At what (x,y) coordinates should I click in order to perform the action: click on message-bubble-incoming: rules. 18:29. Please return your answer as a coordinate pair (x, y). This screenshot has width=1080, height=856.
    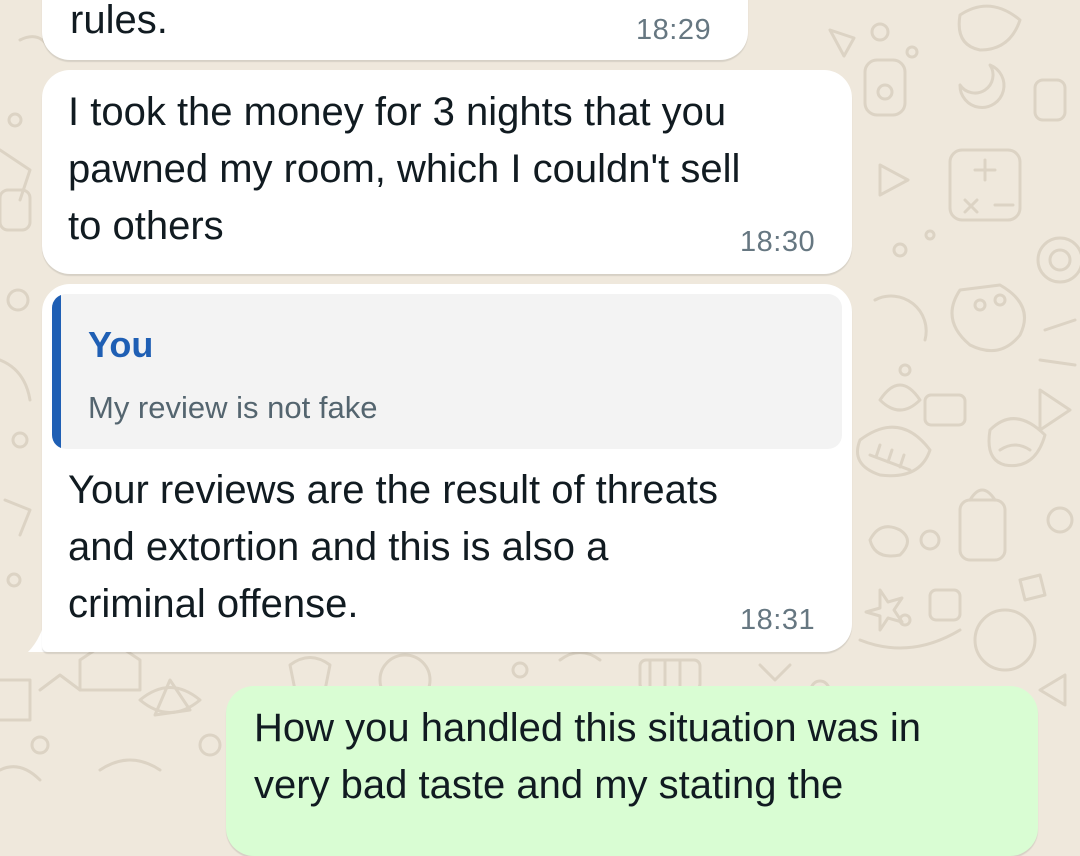
    Looking at the image, I should click on (395, 30).